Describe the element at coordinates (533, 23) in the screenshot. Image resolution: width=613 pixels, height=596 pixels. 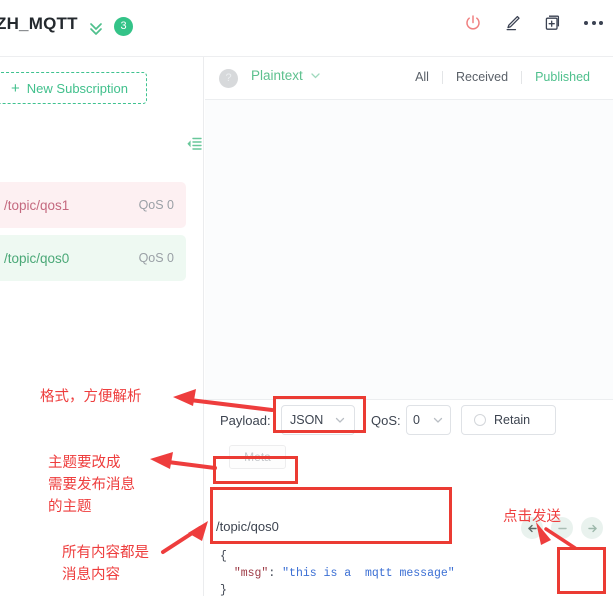
I see `top-bar-actions` at that location.